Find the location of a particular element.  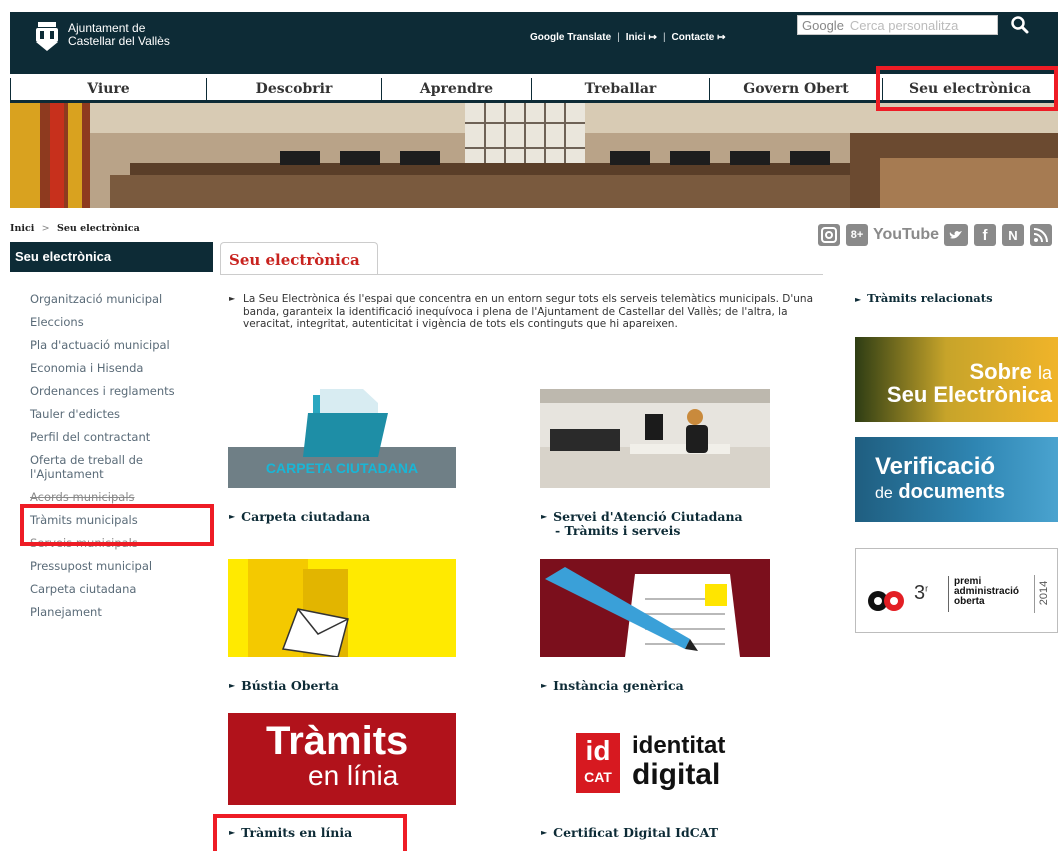

verificacio-line2: de documents is located at coordinates (940, 493).